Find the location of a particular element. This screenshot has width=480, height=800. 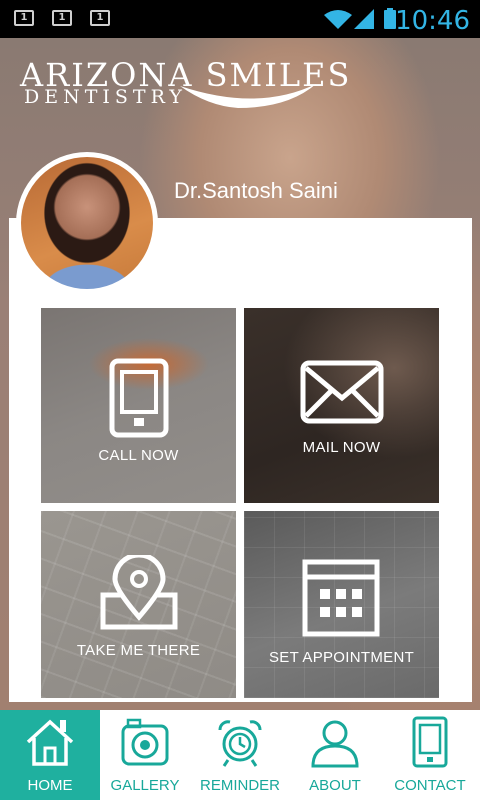

take-me-there-label: TAKE ME THERE is located at coordinates (138, 650).